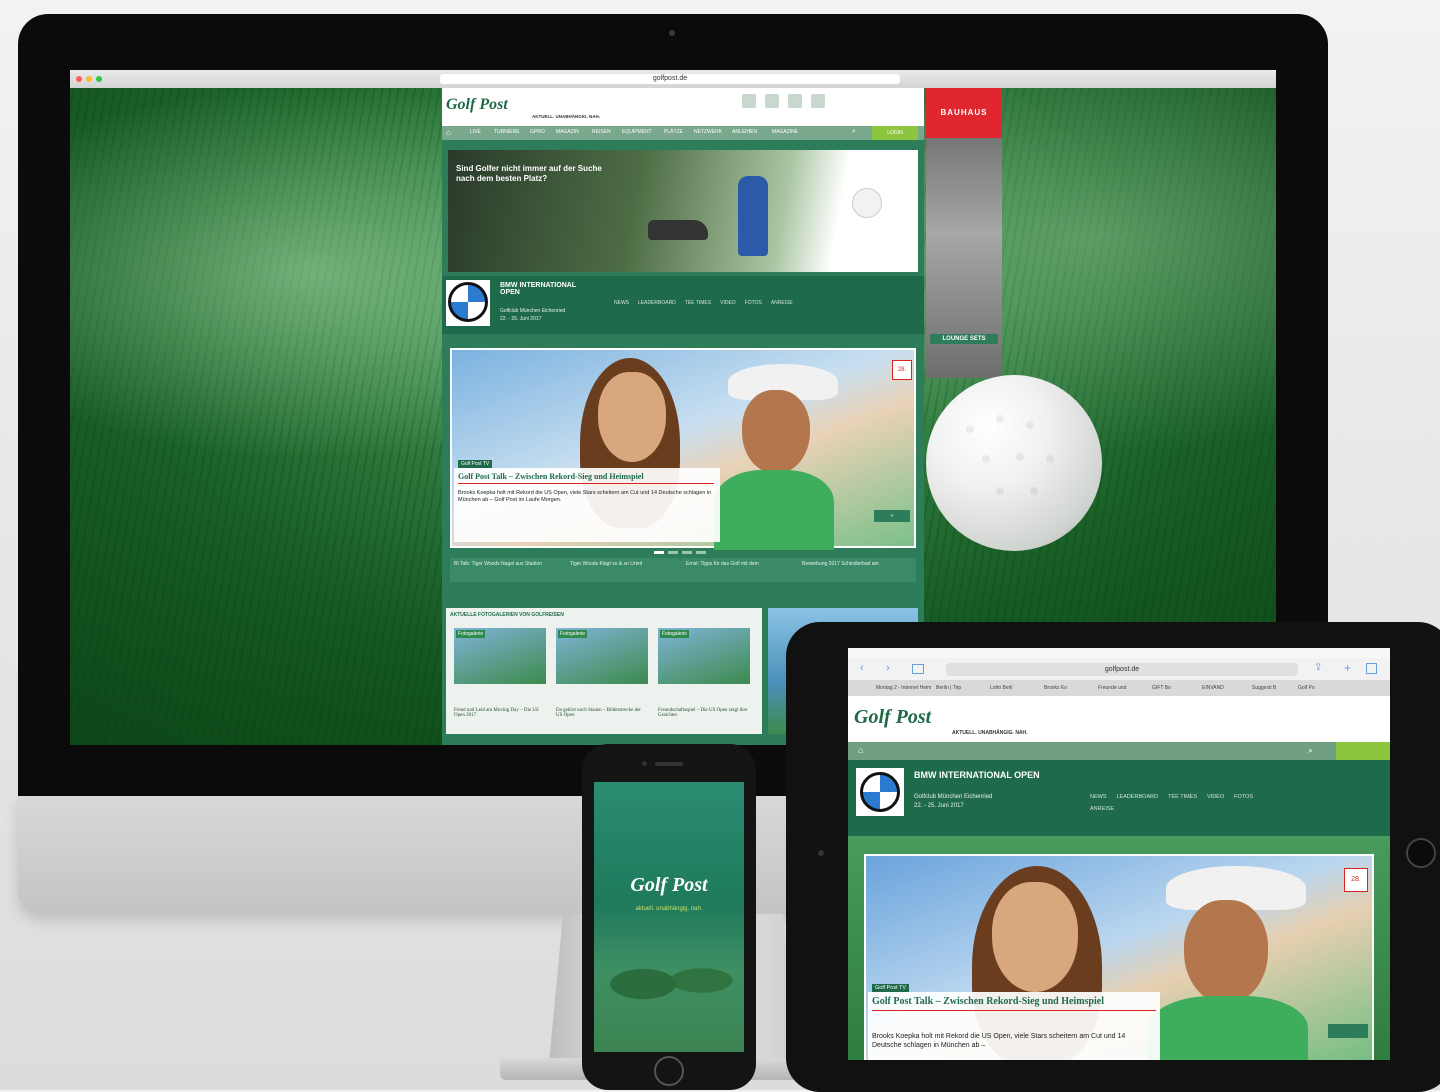  What do you see at coordinates (670, 79) in the screenshot?
I see `address-bar: golfpost.de` at bounding box center [670, 79].